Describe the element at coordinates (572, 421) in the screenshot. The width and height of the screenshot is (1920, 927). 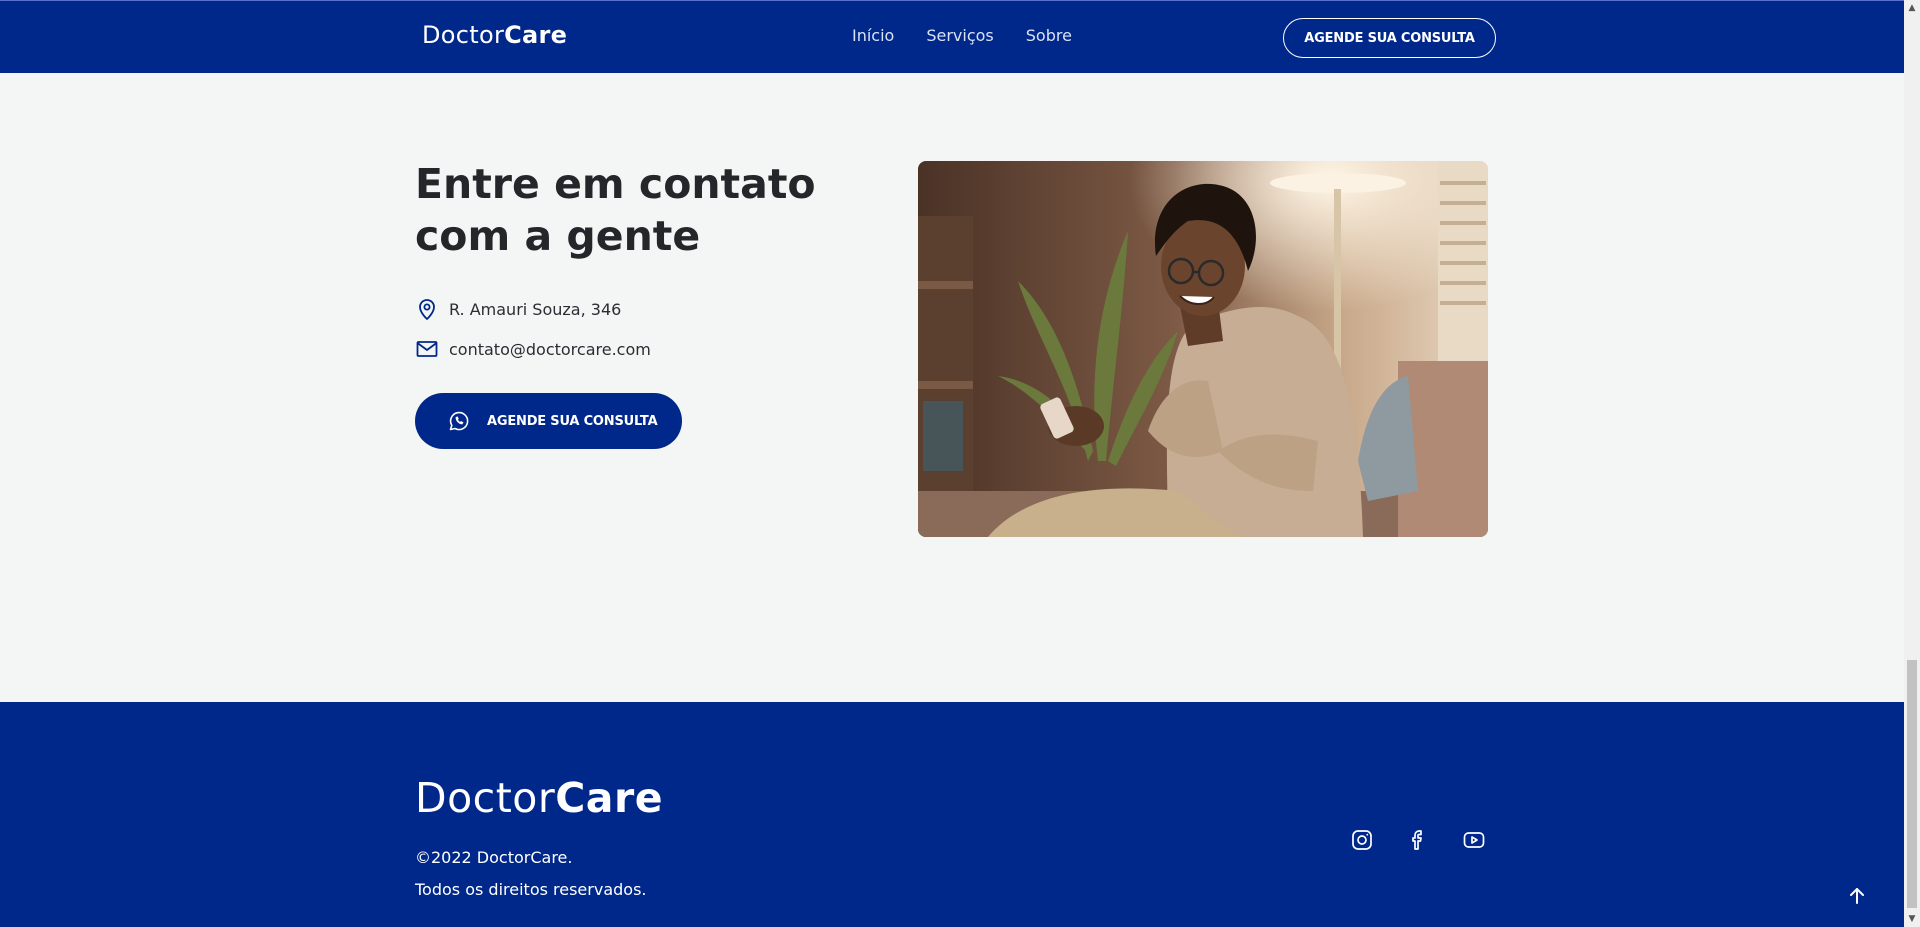
I see `cta-button-label: AGENDE SUA CONSULTA` at that location.